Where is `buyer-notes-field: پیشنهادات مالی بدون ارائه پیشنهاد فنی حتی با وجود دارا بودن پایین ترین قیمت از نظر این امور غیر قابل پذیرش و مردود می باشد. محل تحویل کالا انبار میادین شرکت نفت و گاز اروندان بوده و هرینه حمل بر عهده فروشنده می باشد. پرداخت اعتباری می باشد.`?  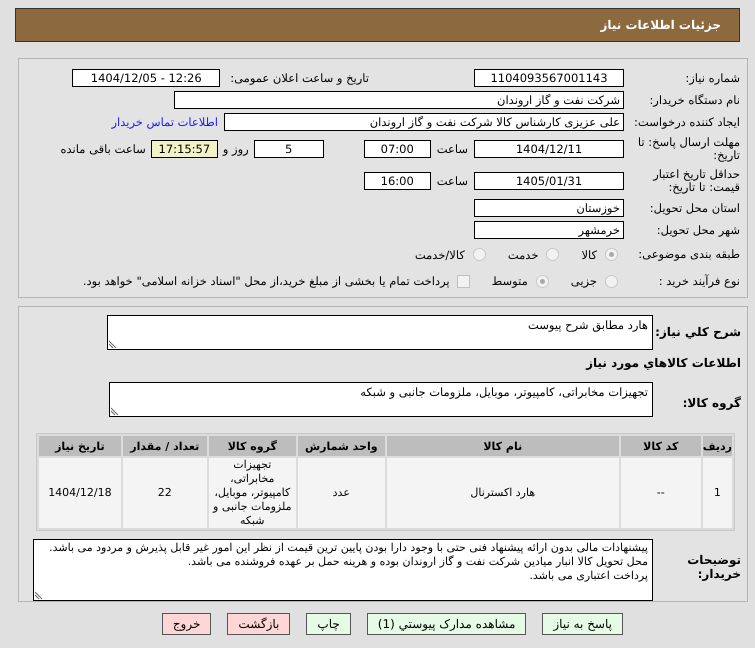
buyer-notes-field: پیشنهادات مالی بدون ارائه پیشنهاد فنی حتی با وجود دارا بودن پایین ترین قیمت از نظر این امور غیر قابل پذیرش و مردود می باشد. محل تحویل کالا انبار میادین شرکت نفت و گاز اروندان بوده و هرینه حمل بر عهده فروشنده می باشد. پرداخت اعتباری می باشد. is located at coordinates (343, 570).